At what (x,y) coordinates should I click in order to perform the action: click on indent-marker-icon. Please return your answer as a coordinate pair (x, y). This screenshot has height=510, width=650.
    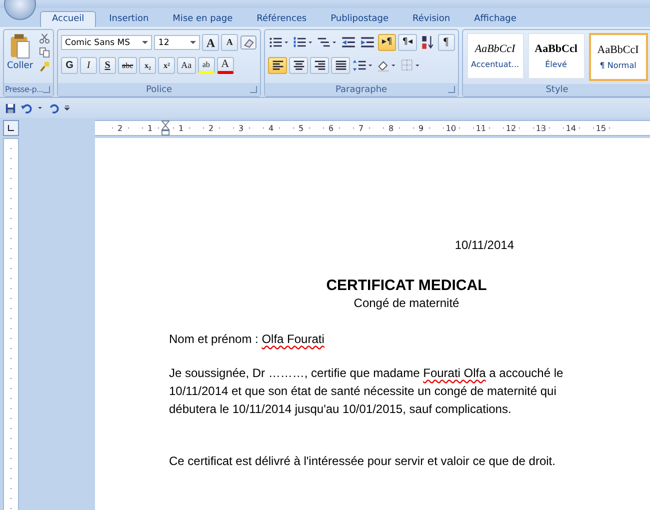
    Looking at the image, I should click on (165, 128).